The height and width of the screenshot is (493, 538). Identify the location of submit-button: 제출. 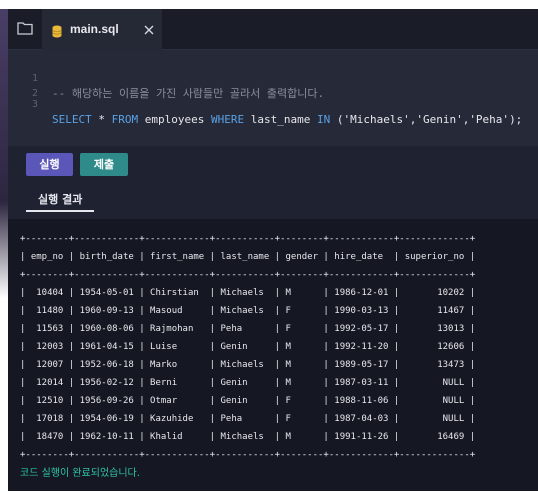
(104, 164).